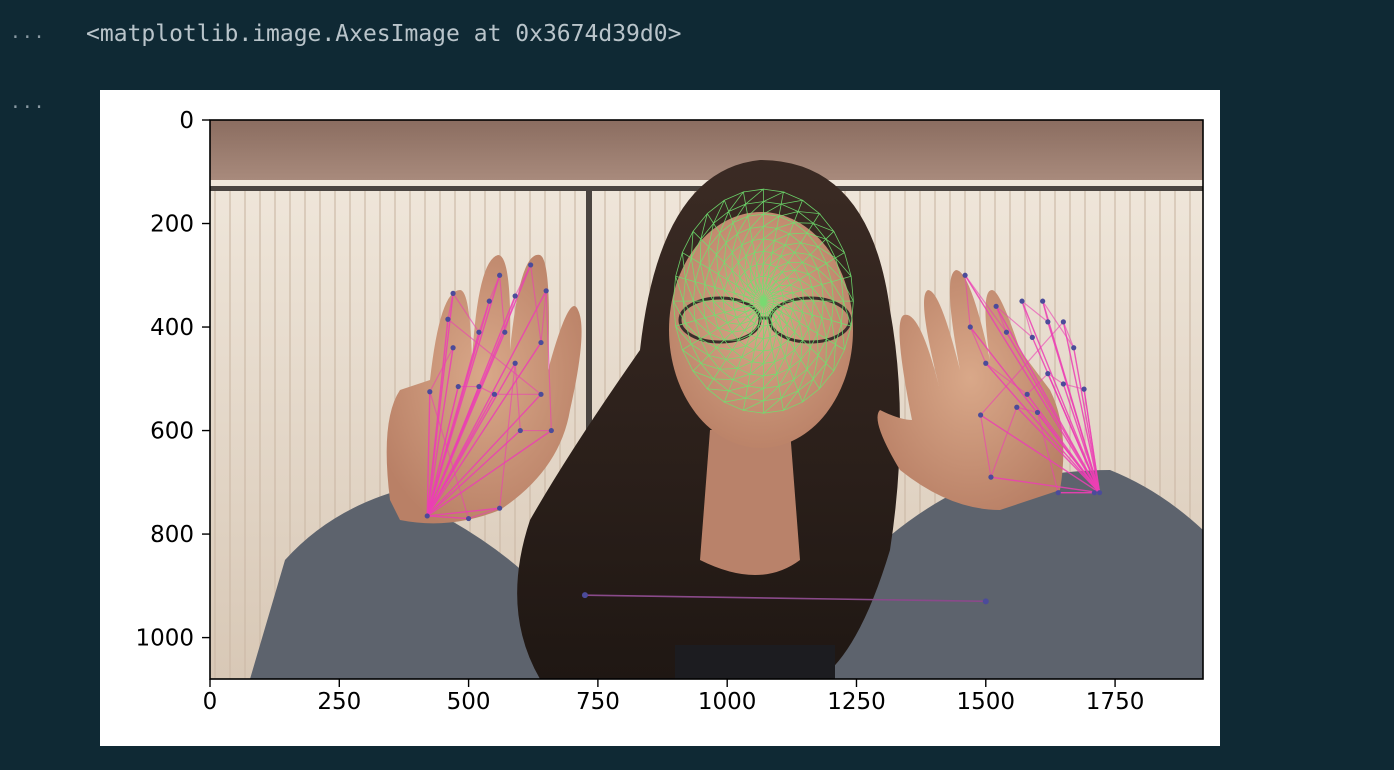 The height and width of the screenshot is (770, 1394). I want to click on x-axis: 0 250 500 750 1000 1250 1500 1750, so click(674, 697).